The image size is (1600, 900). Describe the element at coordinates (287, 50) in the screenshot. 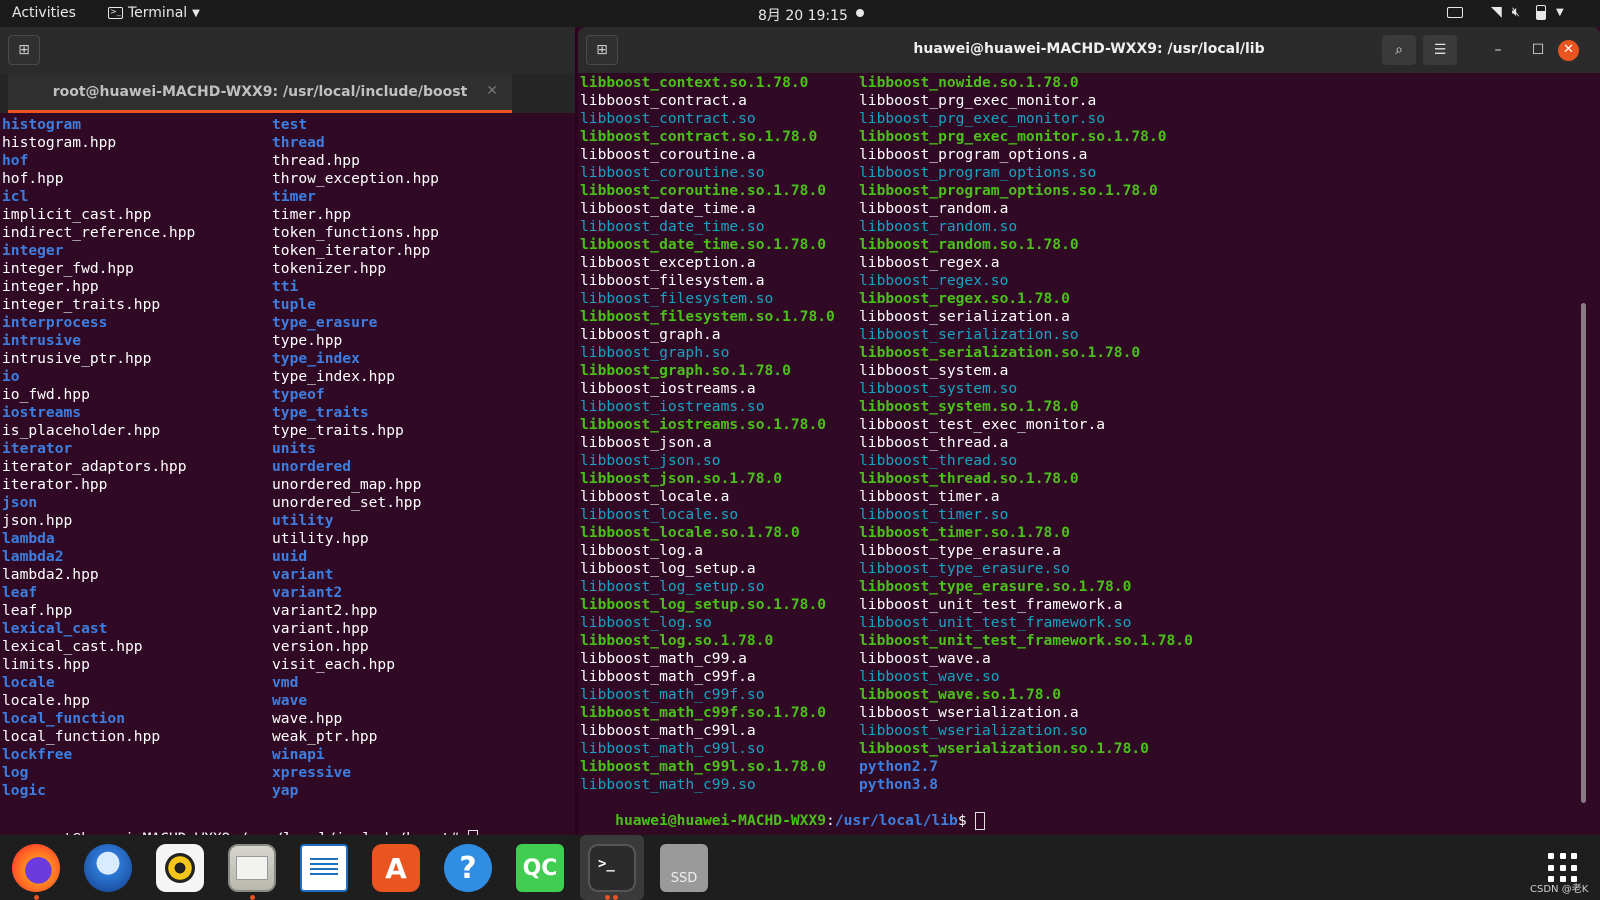

I see `left-terminal-headerbar: ⊞` at that location.